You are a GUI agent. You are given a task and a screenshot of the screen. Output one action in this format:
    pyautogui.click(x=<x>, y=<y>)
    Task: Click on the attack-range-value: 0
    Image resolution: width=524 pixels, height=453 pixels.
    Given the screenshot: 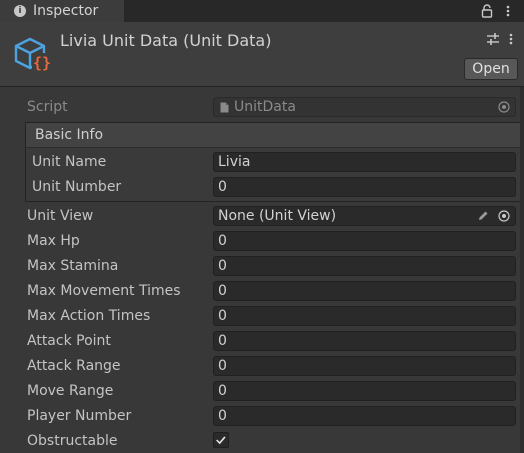 What is the action you would take?
    pyautogui.click(x=222, y=366)
    